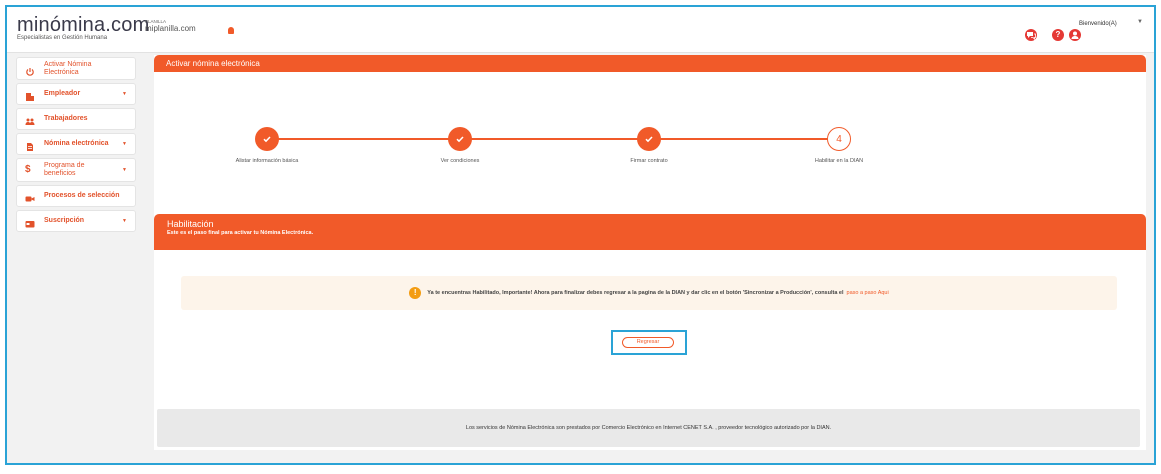  What do you see at coordinates (460, 161) in the screenshot?
I see `step-label: Ver condiciones` at bounding box center [460, 161].